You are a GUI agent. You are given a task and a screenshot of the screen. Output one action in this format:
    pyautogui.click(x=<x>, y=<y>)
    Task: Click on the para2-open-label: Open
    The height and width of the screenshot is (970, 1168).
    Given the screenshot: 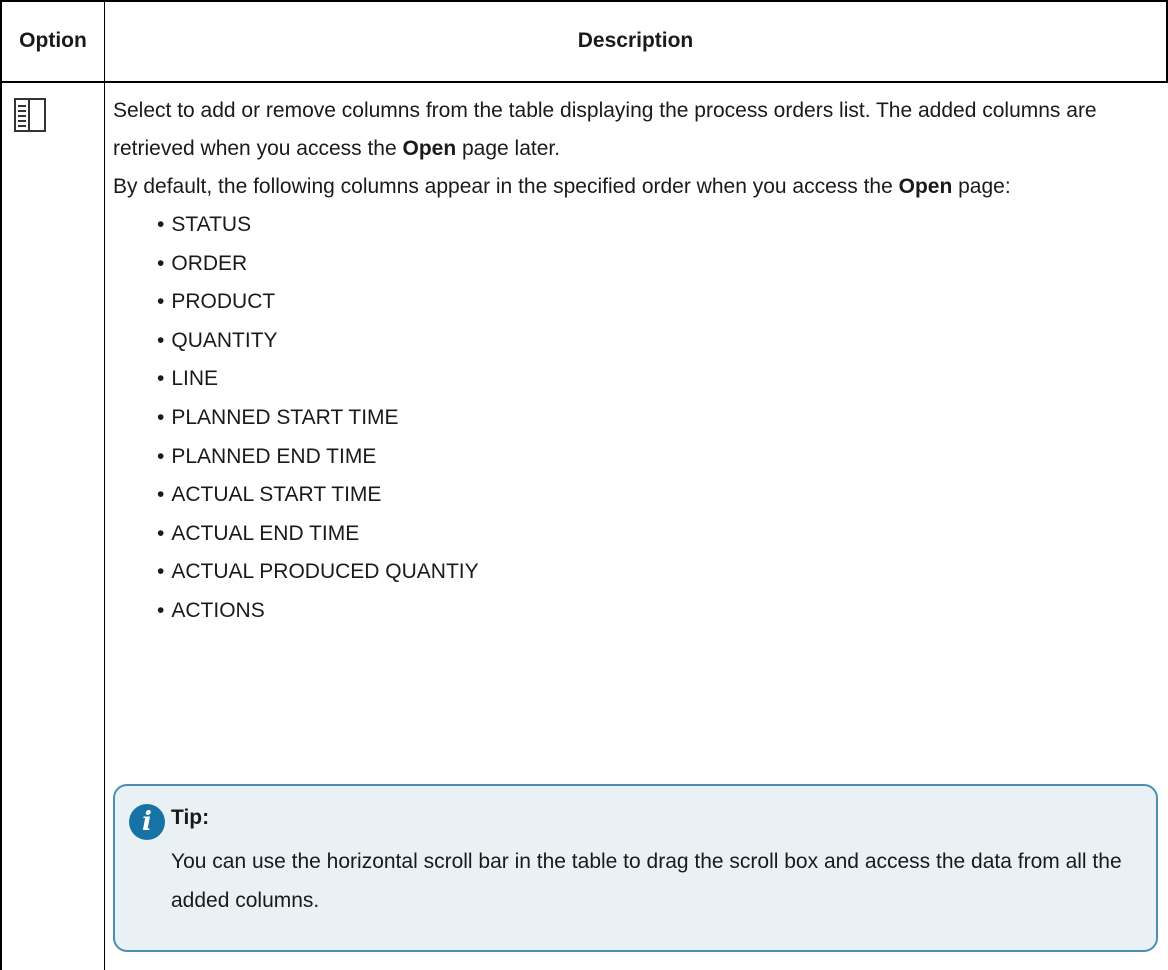 What is the action you would take?
    pyautogui.click(x=925, y=186)
    